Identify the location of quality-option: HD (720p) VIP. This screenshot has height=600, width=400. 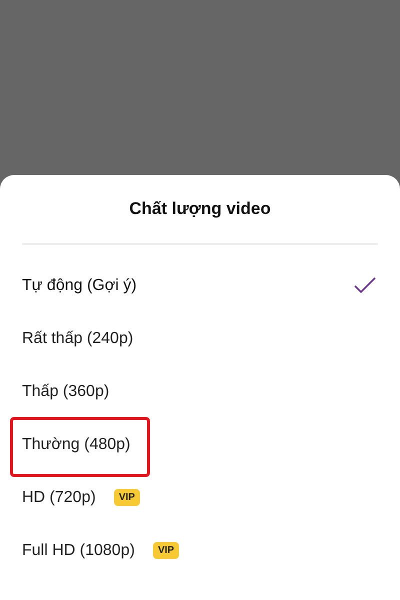
(200, 497).